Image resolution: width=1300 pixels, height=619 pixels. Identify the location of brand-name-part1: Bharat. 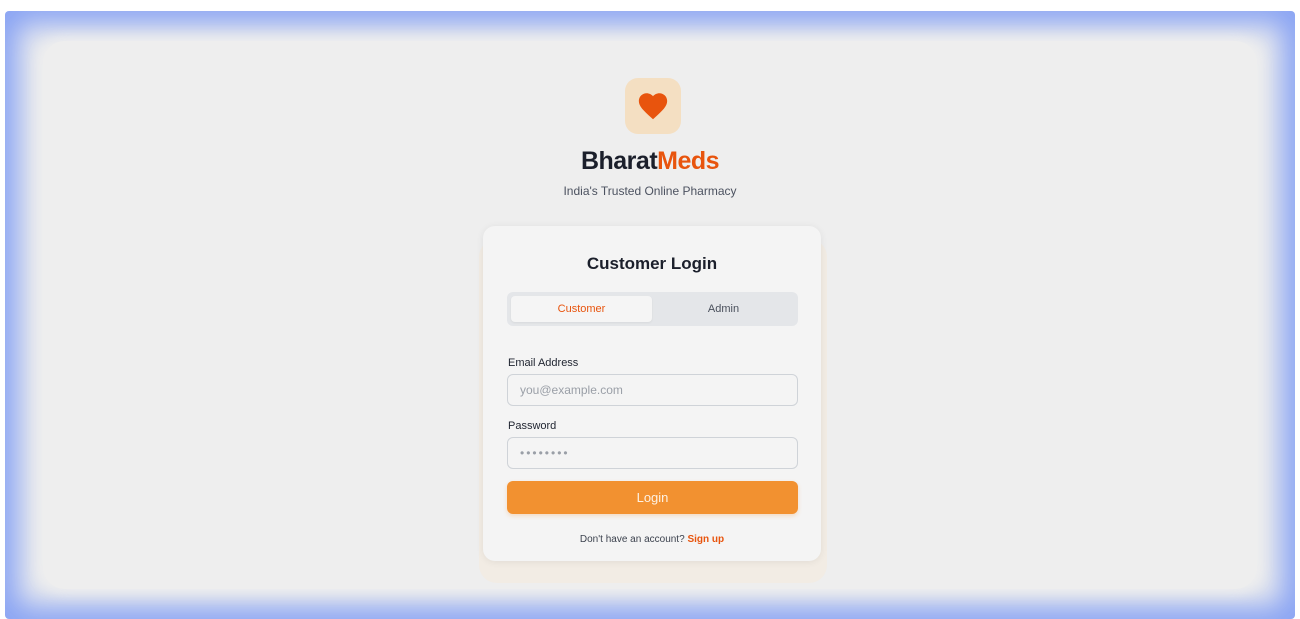
(619, 161).